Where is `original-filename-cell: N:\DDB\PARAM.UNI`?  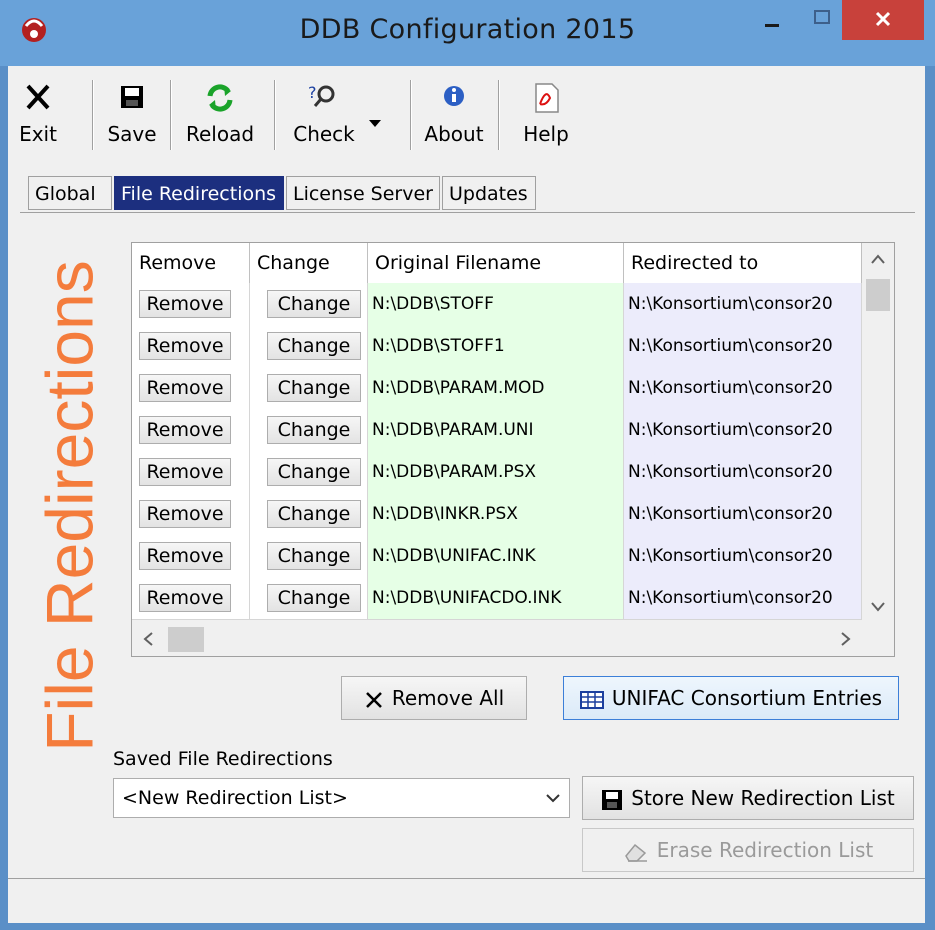
original-filename-cell: N:\DDB\PARAM.UNI is located at coordinates (496, 430).